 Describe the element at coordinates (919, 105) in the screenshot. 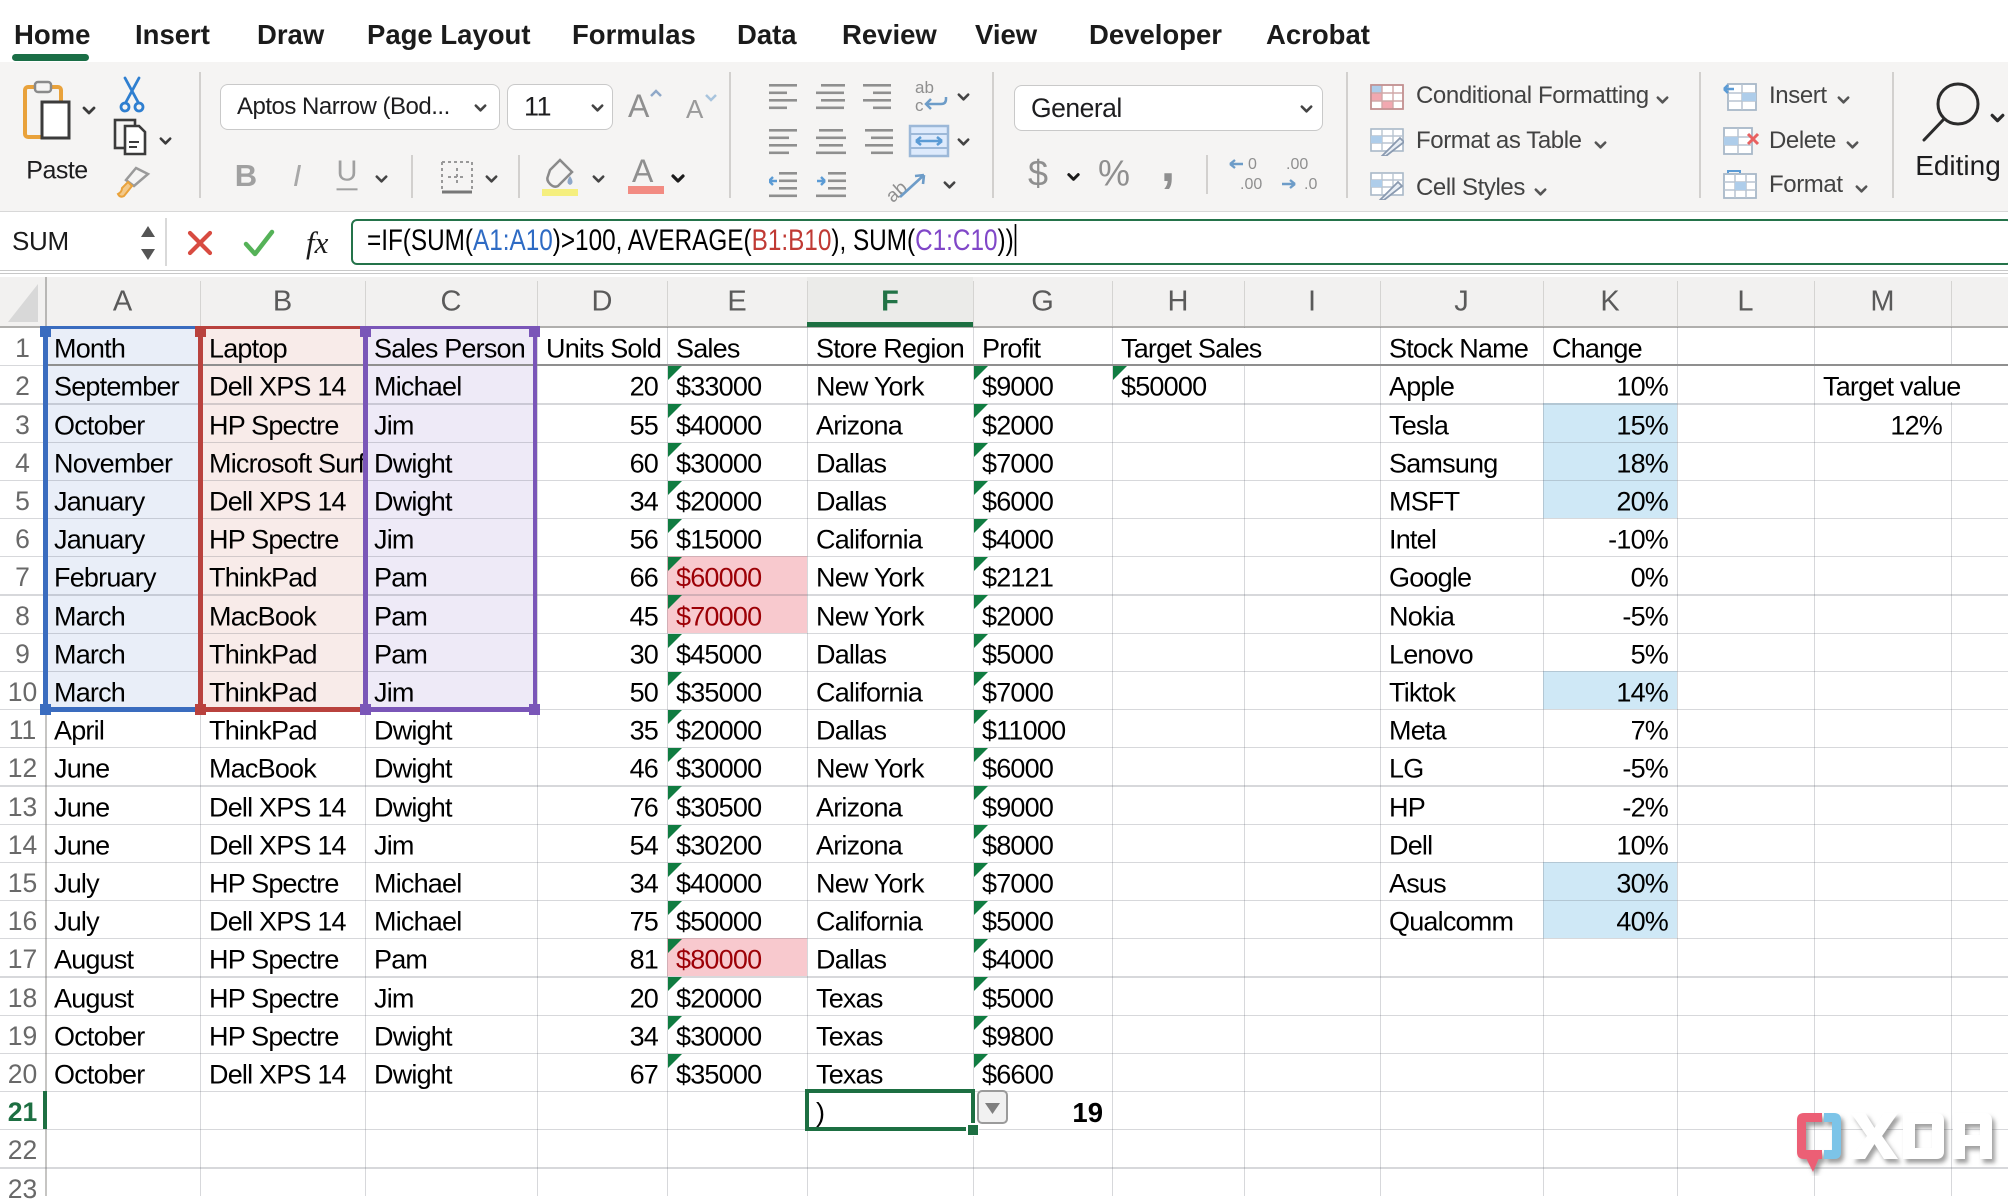

I see `svg-text: c` at that location.